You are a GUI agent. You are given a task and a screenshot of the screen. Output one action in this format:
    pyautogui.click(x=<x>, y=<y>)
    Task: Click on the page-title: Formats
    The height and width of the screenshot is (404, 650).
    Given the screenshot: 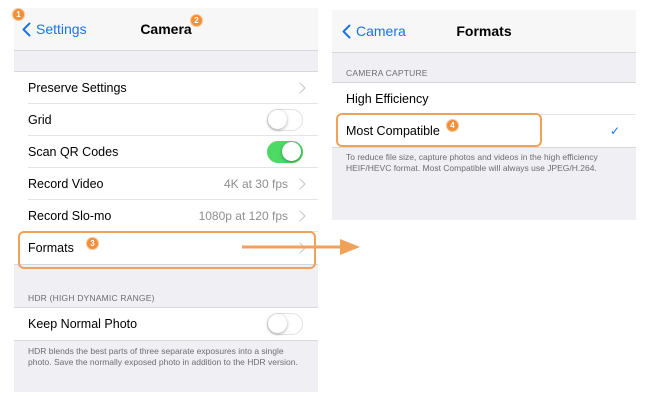 What is the action you would take?
    pyautogui.click(x=484, y=31)
    